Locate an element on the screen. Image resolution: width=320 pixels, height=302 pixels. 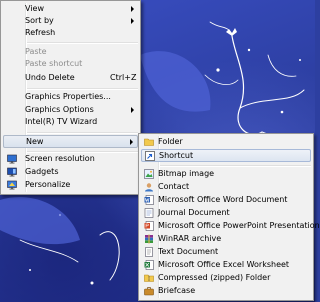
personalize-icon is located at coordinates (12, 185).